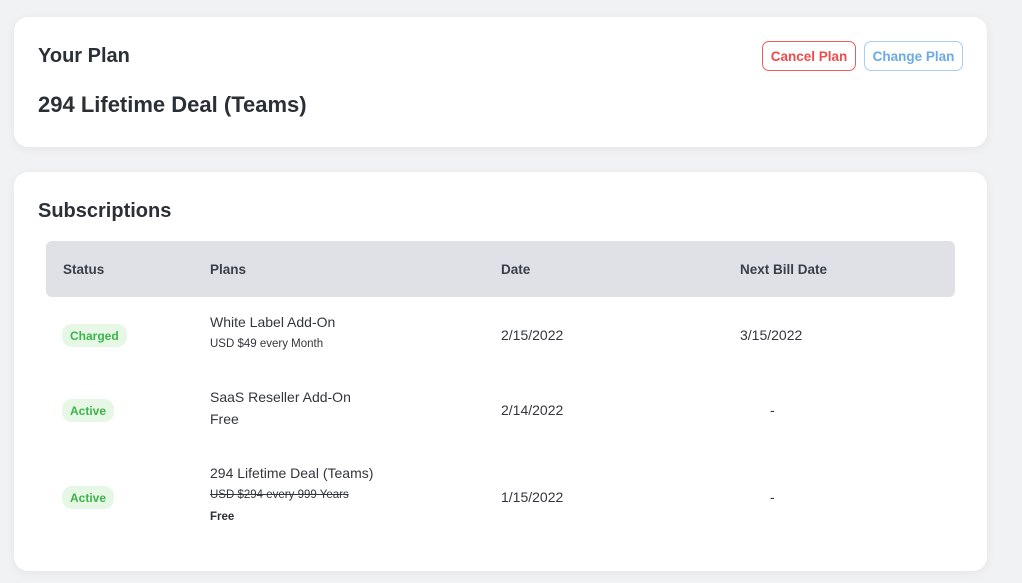  I want to click on column-header-next-bill-date: Next Bill Date, so click(784, 269).